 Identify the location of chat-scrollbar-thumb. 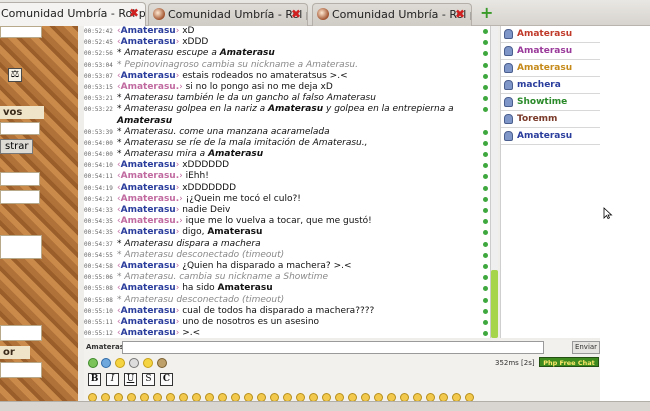
(494, 304).